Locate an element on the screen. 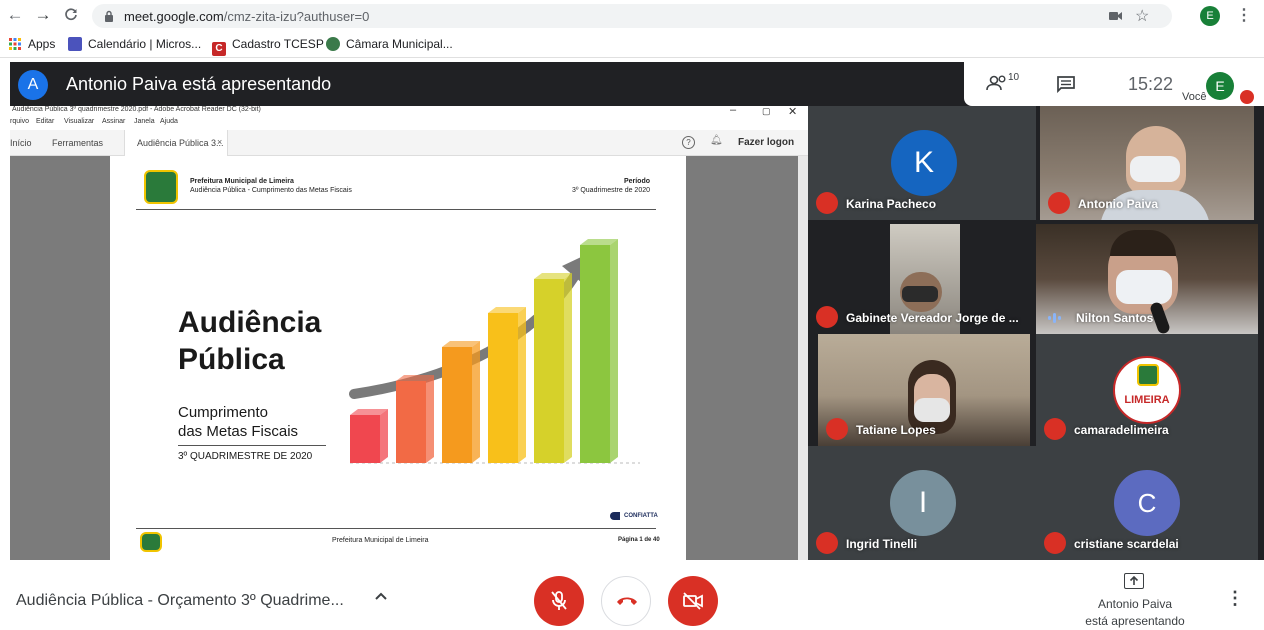  participant-tile: LIMEIRA camaradelimeira is located at coordinates (1147, 390).